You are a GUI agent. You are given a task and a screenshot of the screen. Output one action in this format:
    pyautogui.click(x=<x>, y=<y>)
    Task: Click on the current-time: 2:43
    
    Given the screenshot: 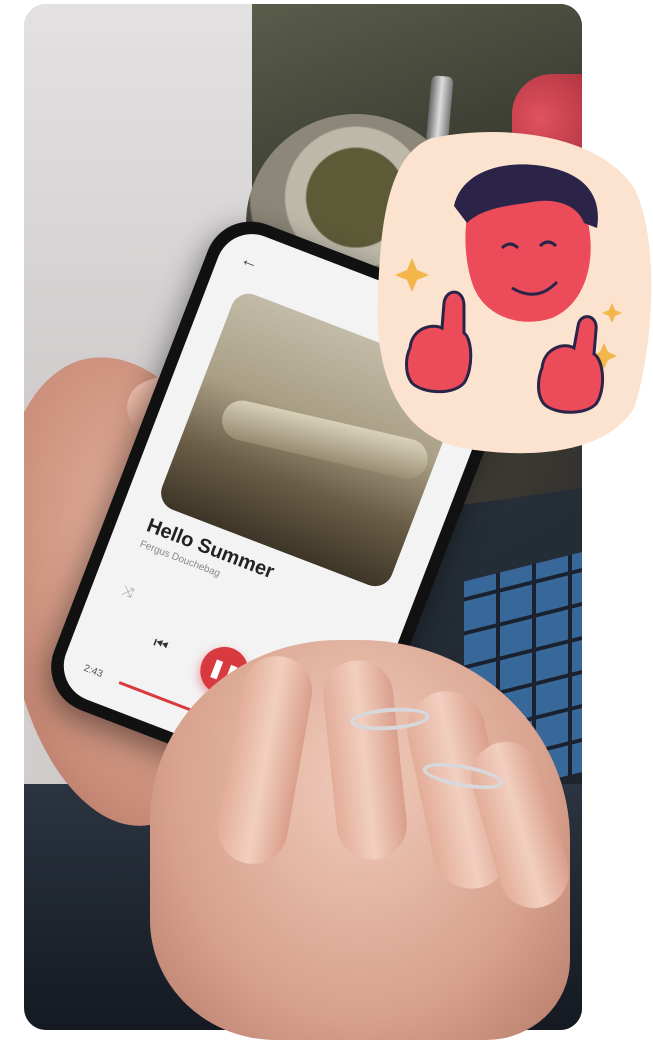 What is the action you would take?
    pyautogui.click(x=93, y=671)
    